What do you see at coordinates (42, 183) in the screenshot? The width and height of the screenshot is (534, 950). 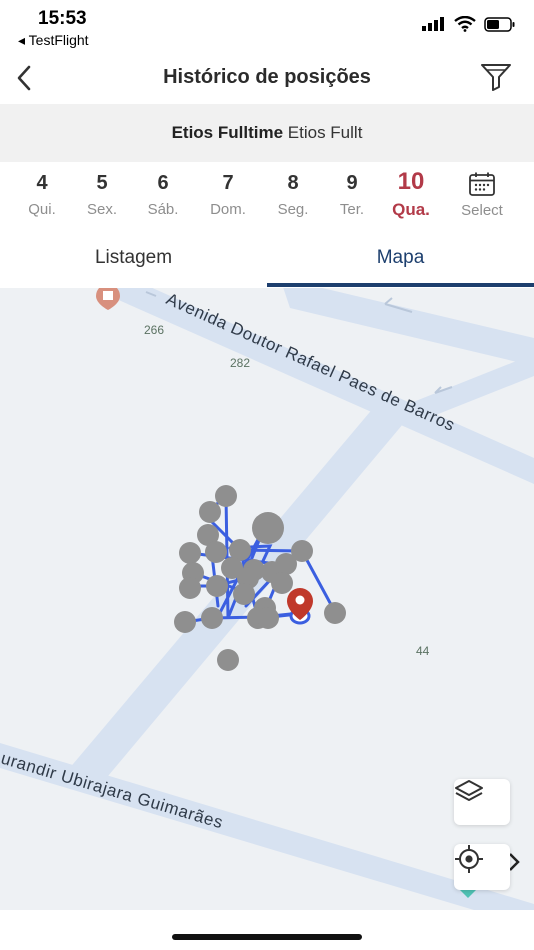 I see `day-number: 4` at bounding box center [42, 183].